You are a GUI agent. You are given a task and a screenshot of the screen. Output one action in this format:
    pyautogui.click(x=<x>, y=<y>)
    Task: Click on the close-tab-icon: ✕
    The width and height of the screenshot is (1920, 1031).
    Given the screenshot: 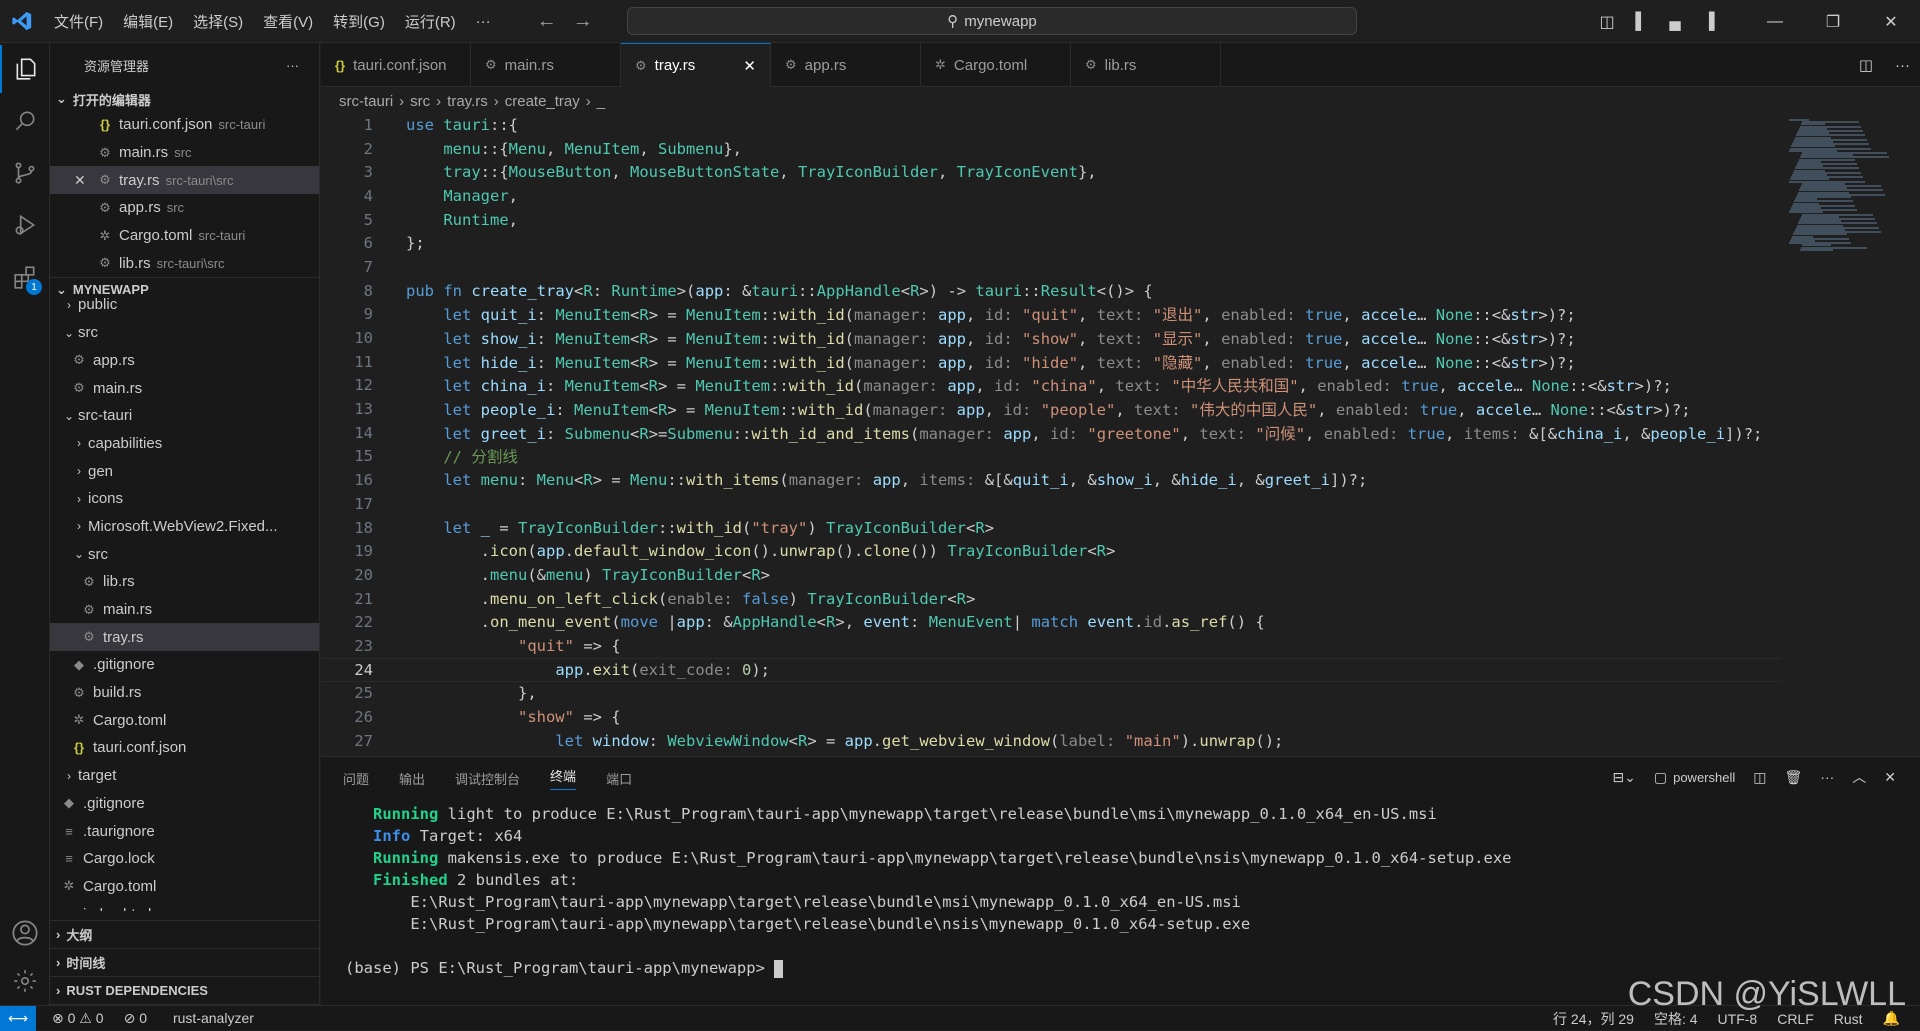 What is the action you would take?
    pyautogui.click(x=749, y=66)
    